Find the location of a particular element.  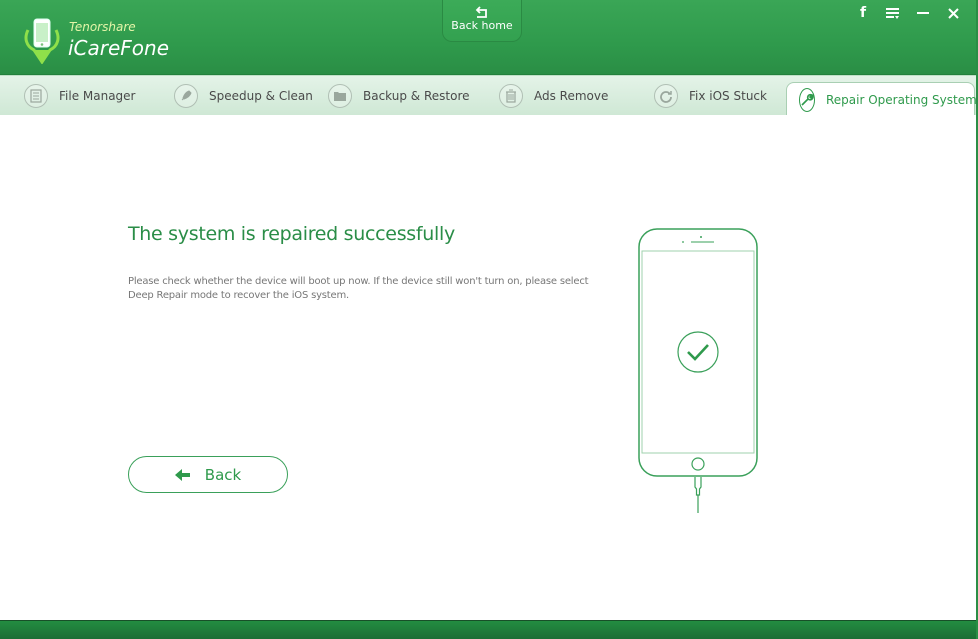

return-icon is located at coordinates (481, 12).